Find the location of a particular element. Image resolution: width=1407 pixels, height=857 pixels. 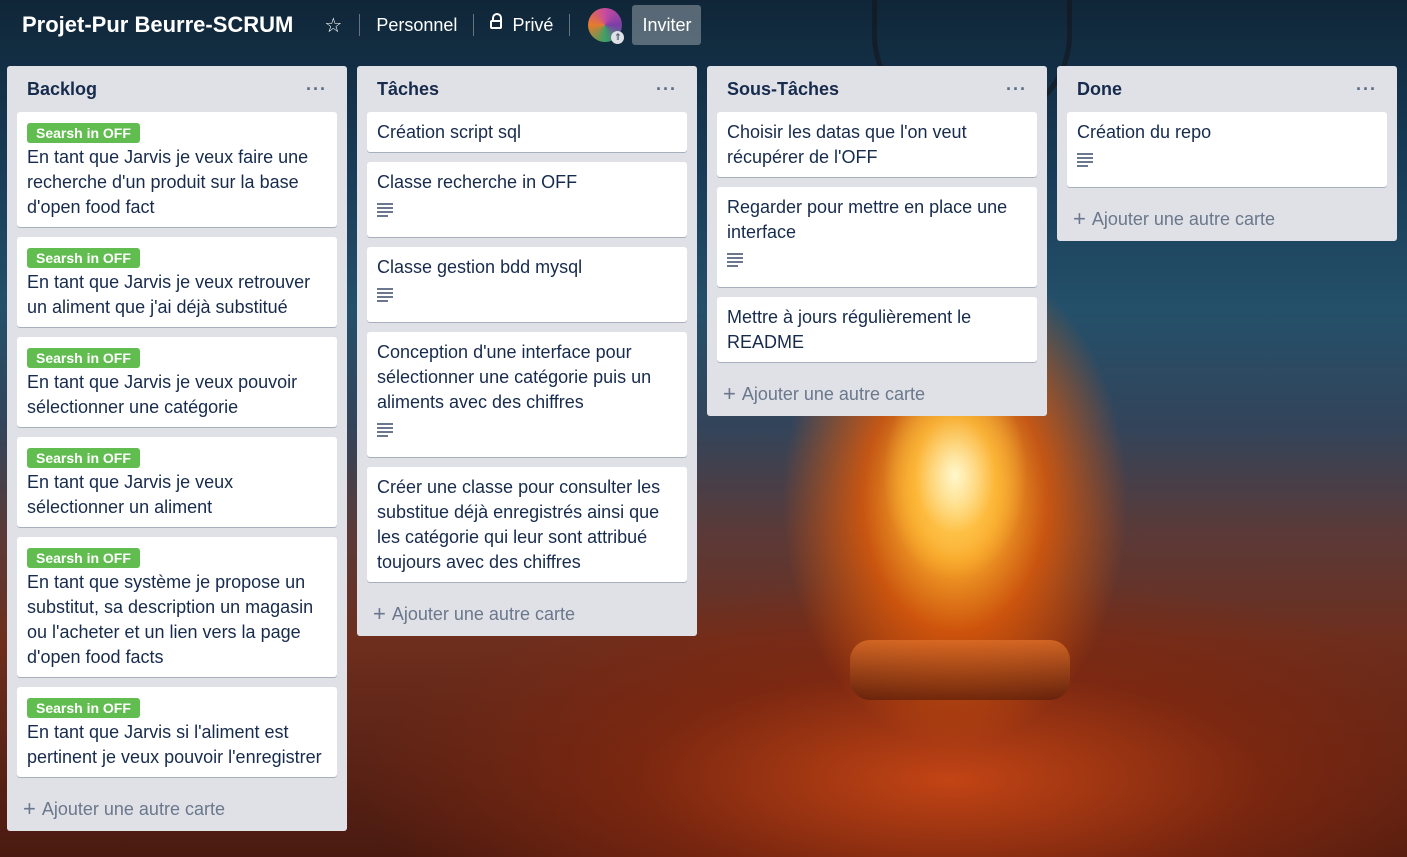

list-header: Backlog ··· is located at coordinates (177, 89).